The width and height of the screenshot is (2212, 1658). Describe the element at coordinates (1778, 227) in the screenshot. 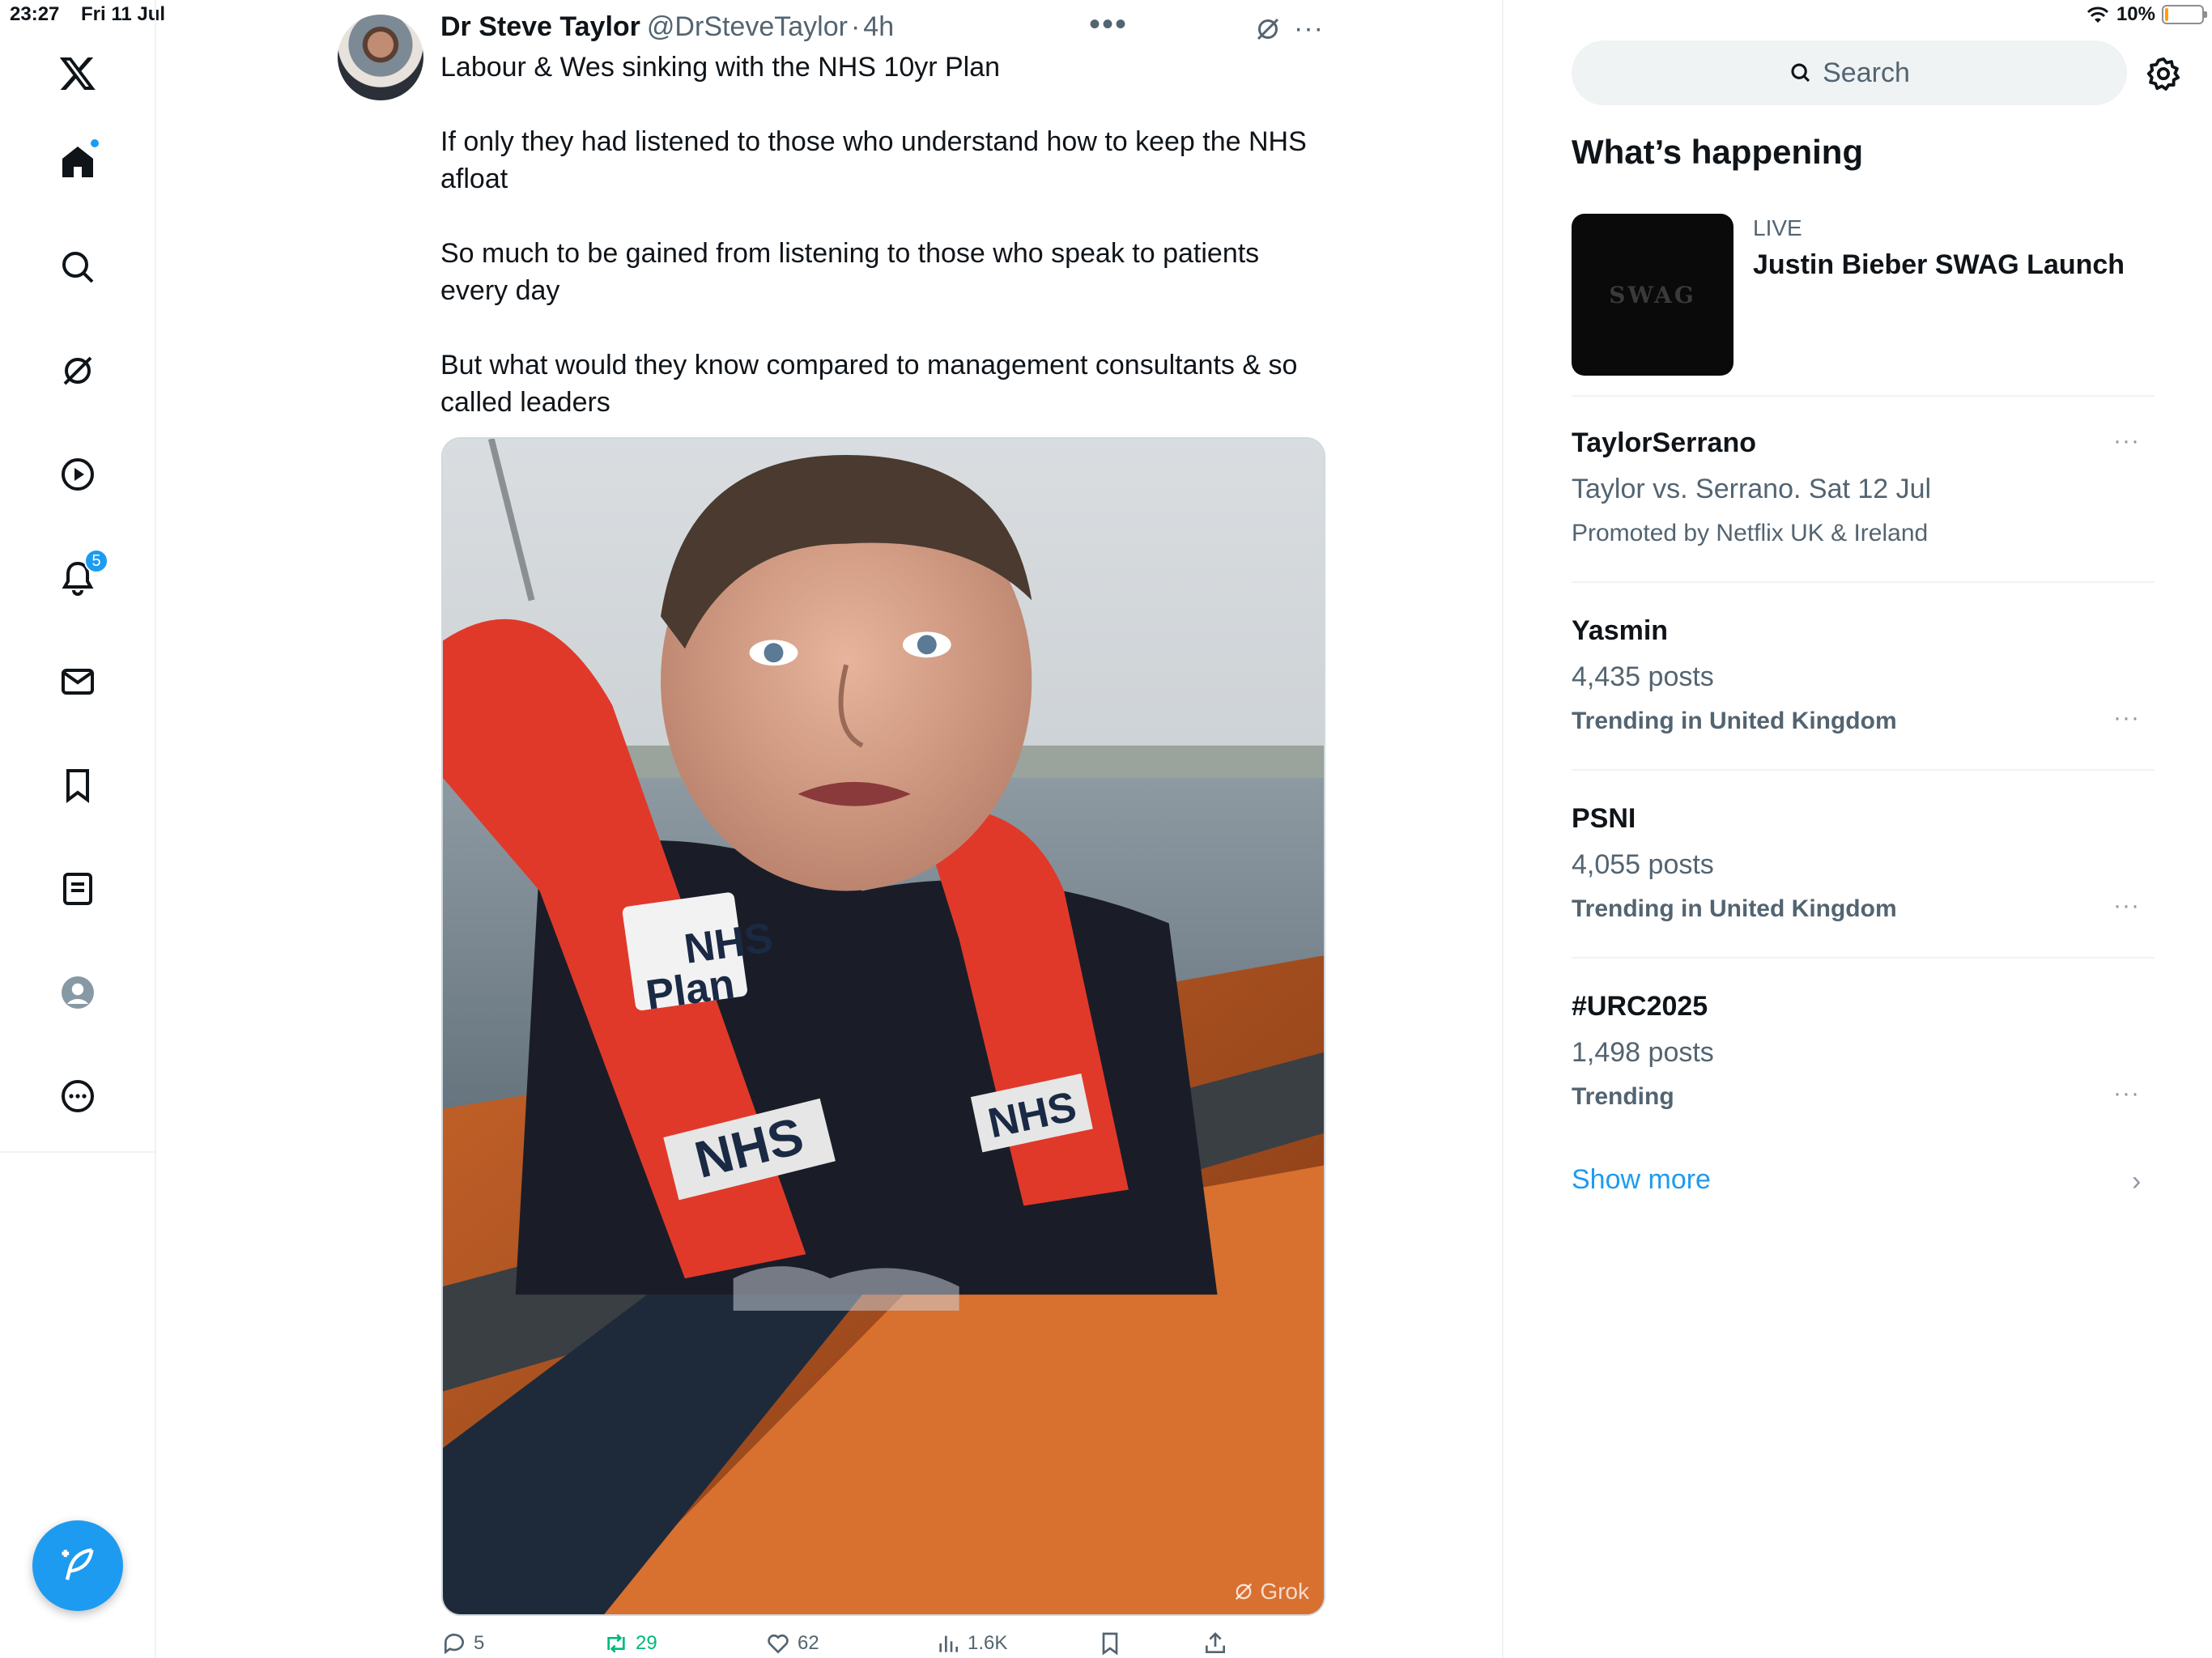

I see `live-label: LIVE` at that location.